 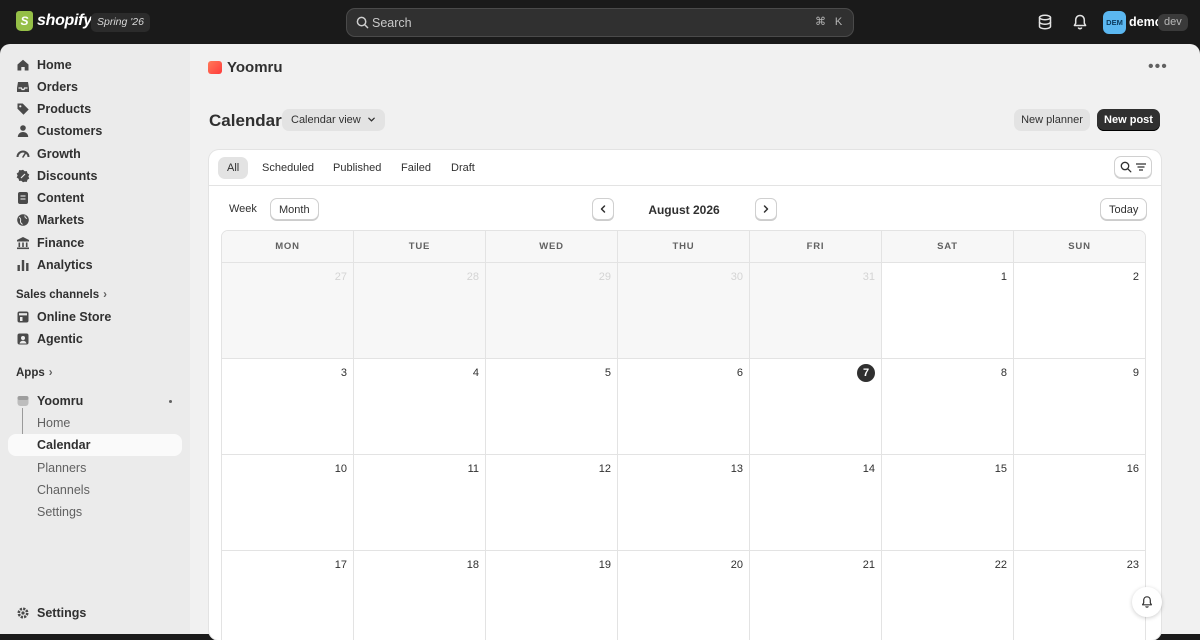 What do you see at coordinates (23, 265) in the screenshot?
I see `bar-chart-icon` at bounding box center [23, 265].